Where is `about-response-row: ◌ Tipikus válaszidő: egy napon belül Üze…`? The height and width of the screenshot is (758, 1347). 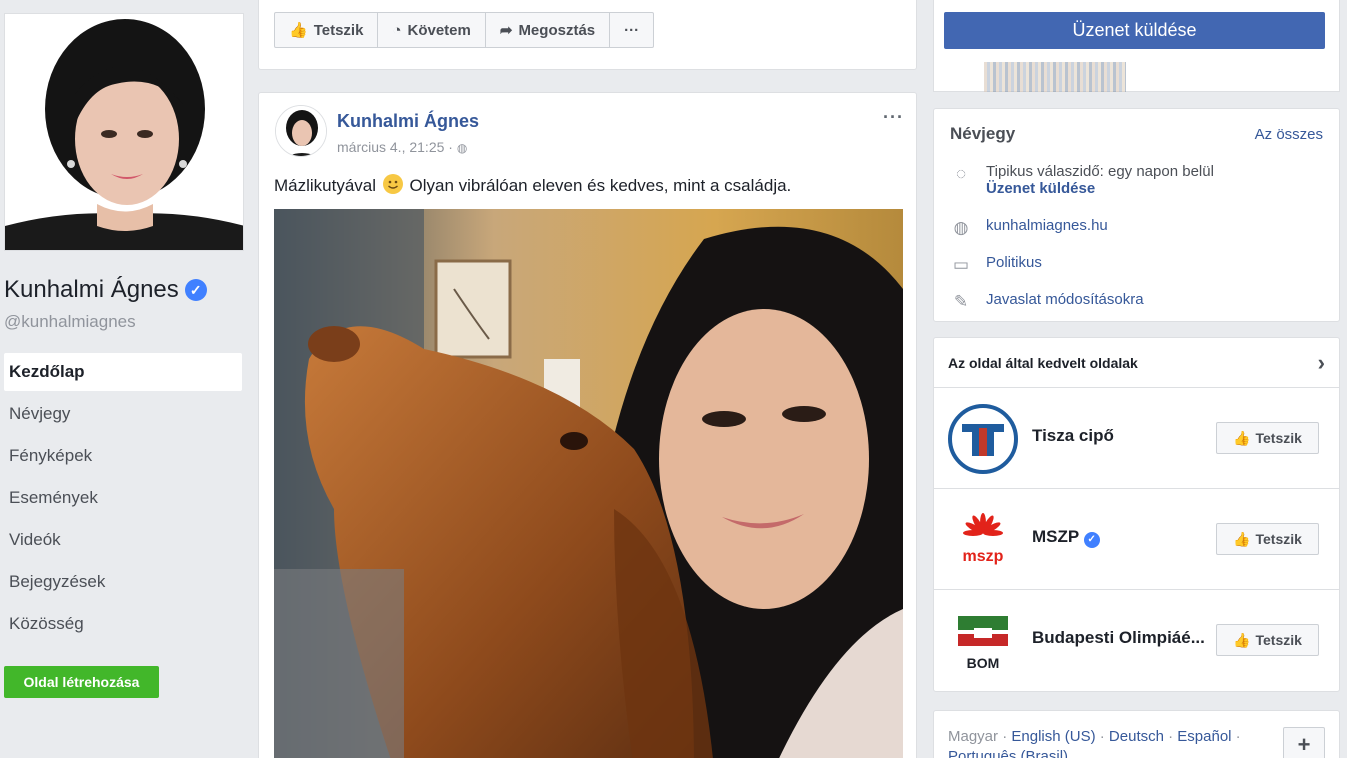
about-response-row: ◌ Tipikus válaszidő: egy napon belül Üze… is located at coordinates (1082, 180).